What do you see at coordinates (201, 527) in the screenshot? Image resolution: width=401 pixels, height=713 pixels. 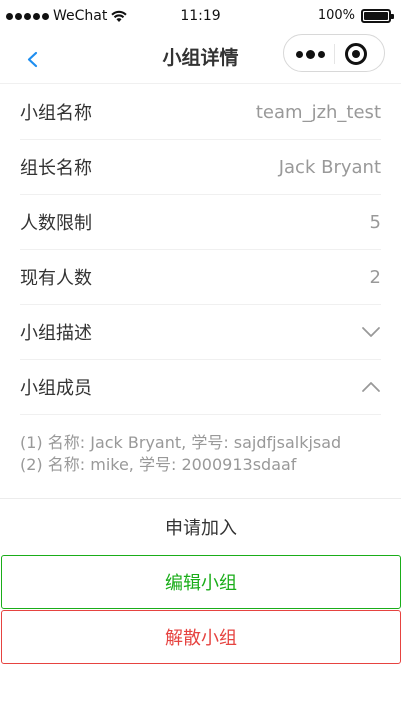 I see `apply-join-button: 申请加入` at bounding box center [201, 527].